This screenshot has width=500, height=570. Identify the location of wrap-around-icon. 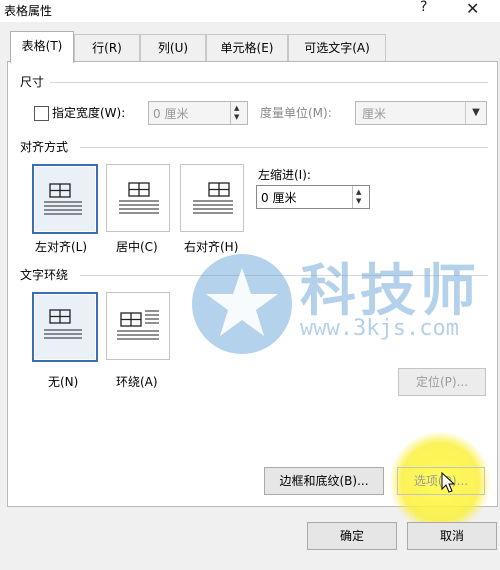
(138, 325).